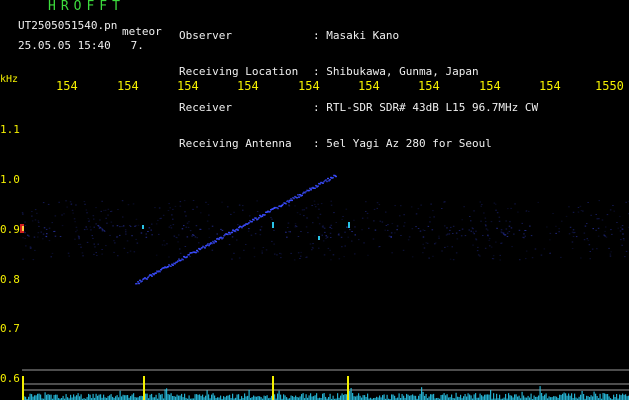 This screenshot has width=629, height=400. Describe the element at coordinates (325, 393) in the screenshot. I see `power-trace` at that location.